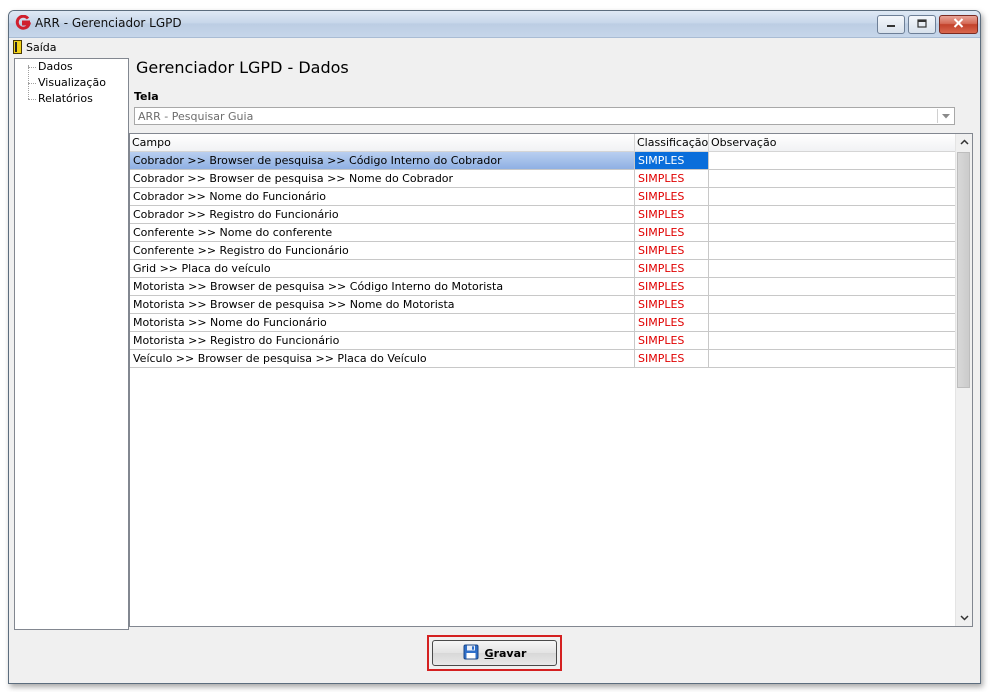 The height and width of the screenshot is (692, 991). What do you see at coordinates (382, 142) in the screenshot?
I see `column-header-campo: Campo` at bounding box center [382, 142].